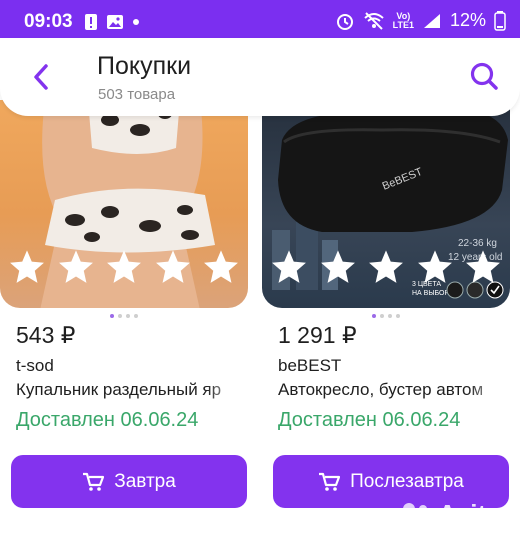  Describe the element at coordinates (137, 94) in the screenshot. I see `items-count: 503 товара` at that location.